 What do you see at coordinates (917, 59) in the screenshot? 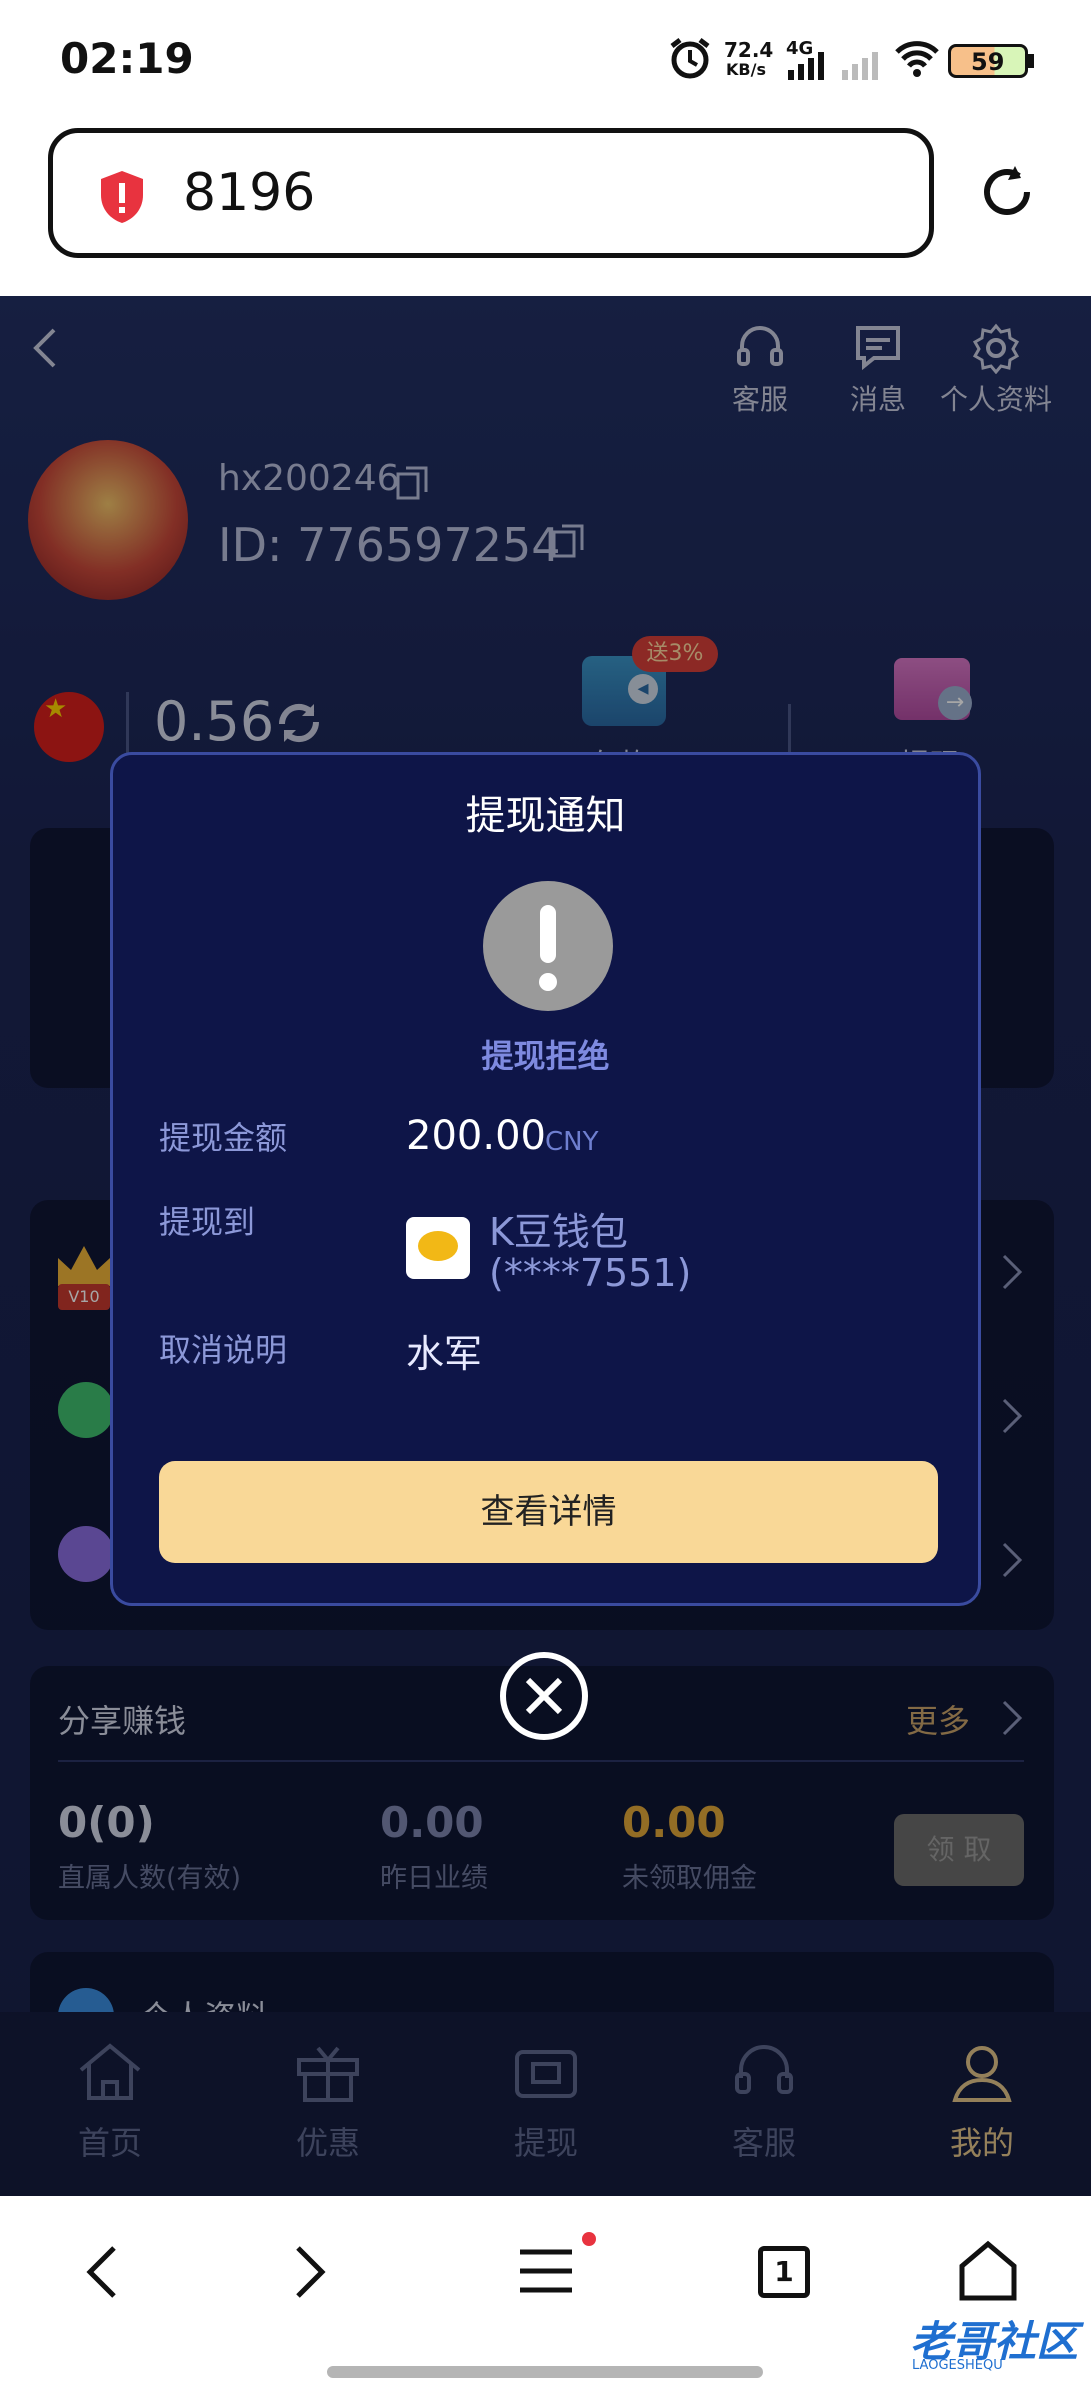
I see `wifi-icon` at bounding box center [917, 59].